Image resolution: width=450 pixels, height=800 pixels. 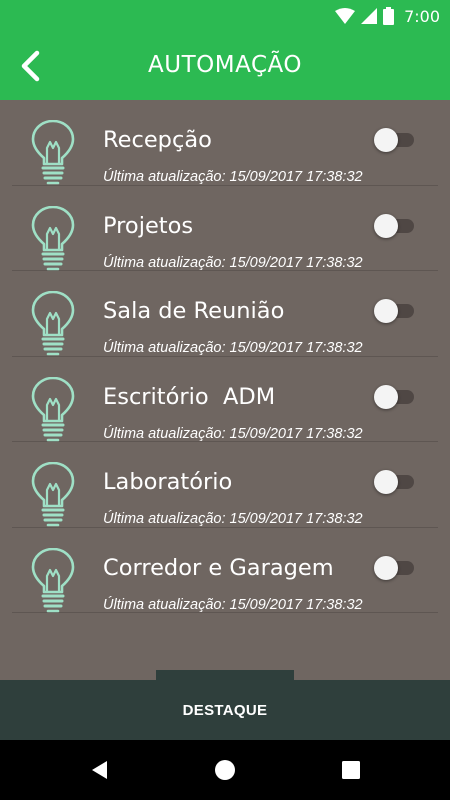 I want to click on home-circle-icon, so click(x=225, y=770).